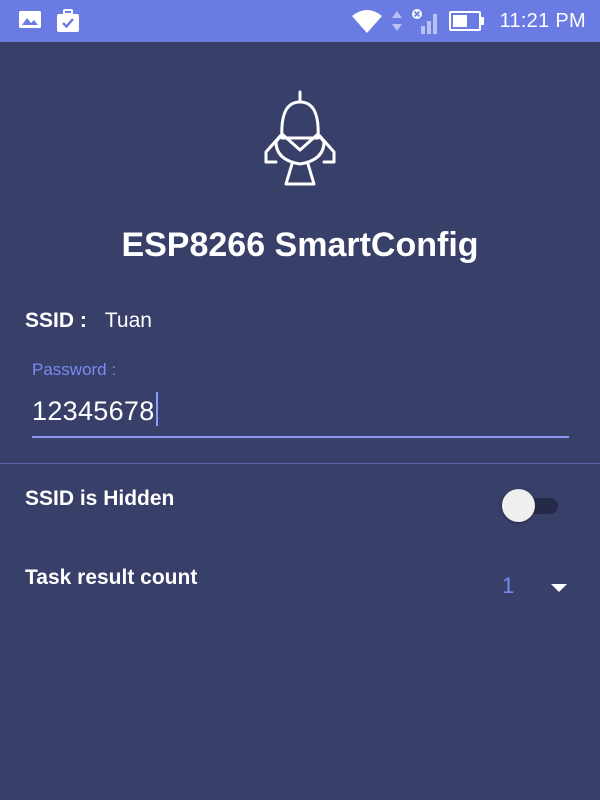  Describe the element at coordinates (300, 21) in the screenshot. I see `status-bar: 11:21 PM` at that location.